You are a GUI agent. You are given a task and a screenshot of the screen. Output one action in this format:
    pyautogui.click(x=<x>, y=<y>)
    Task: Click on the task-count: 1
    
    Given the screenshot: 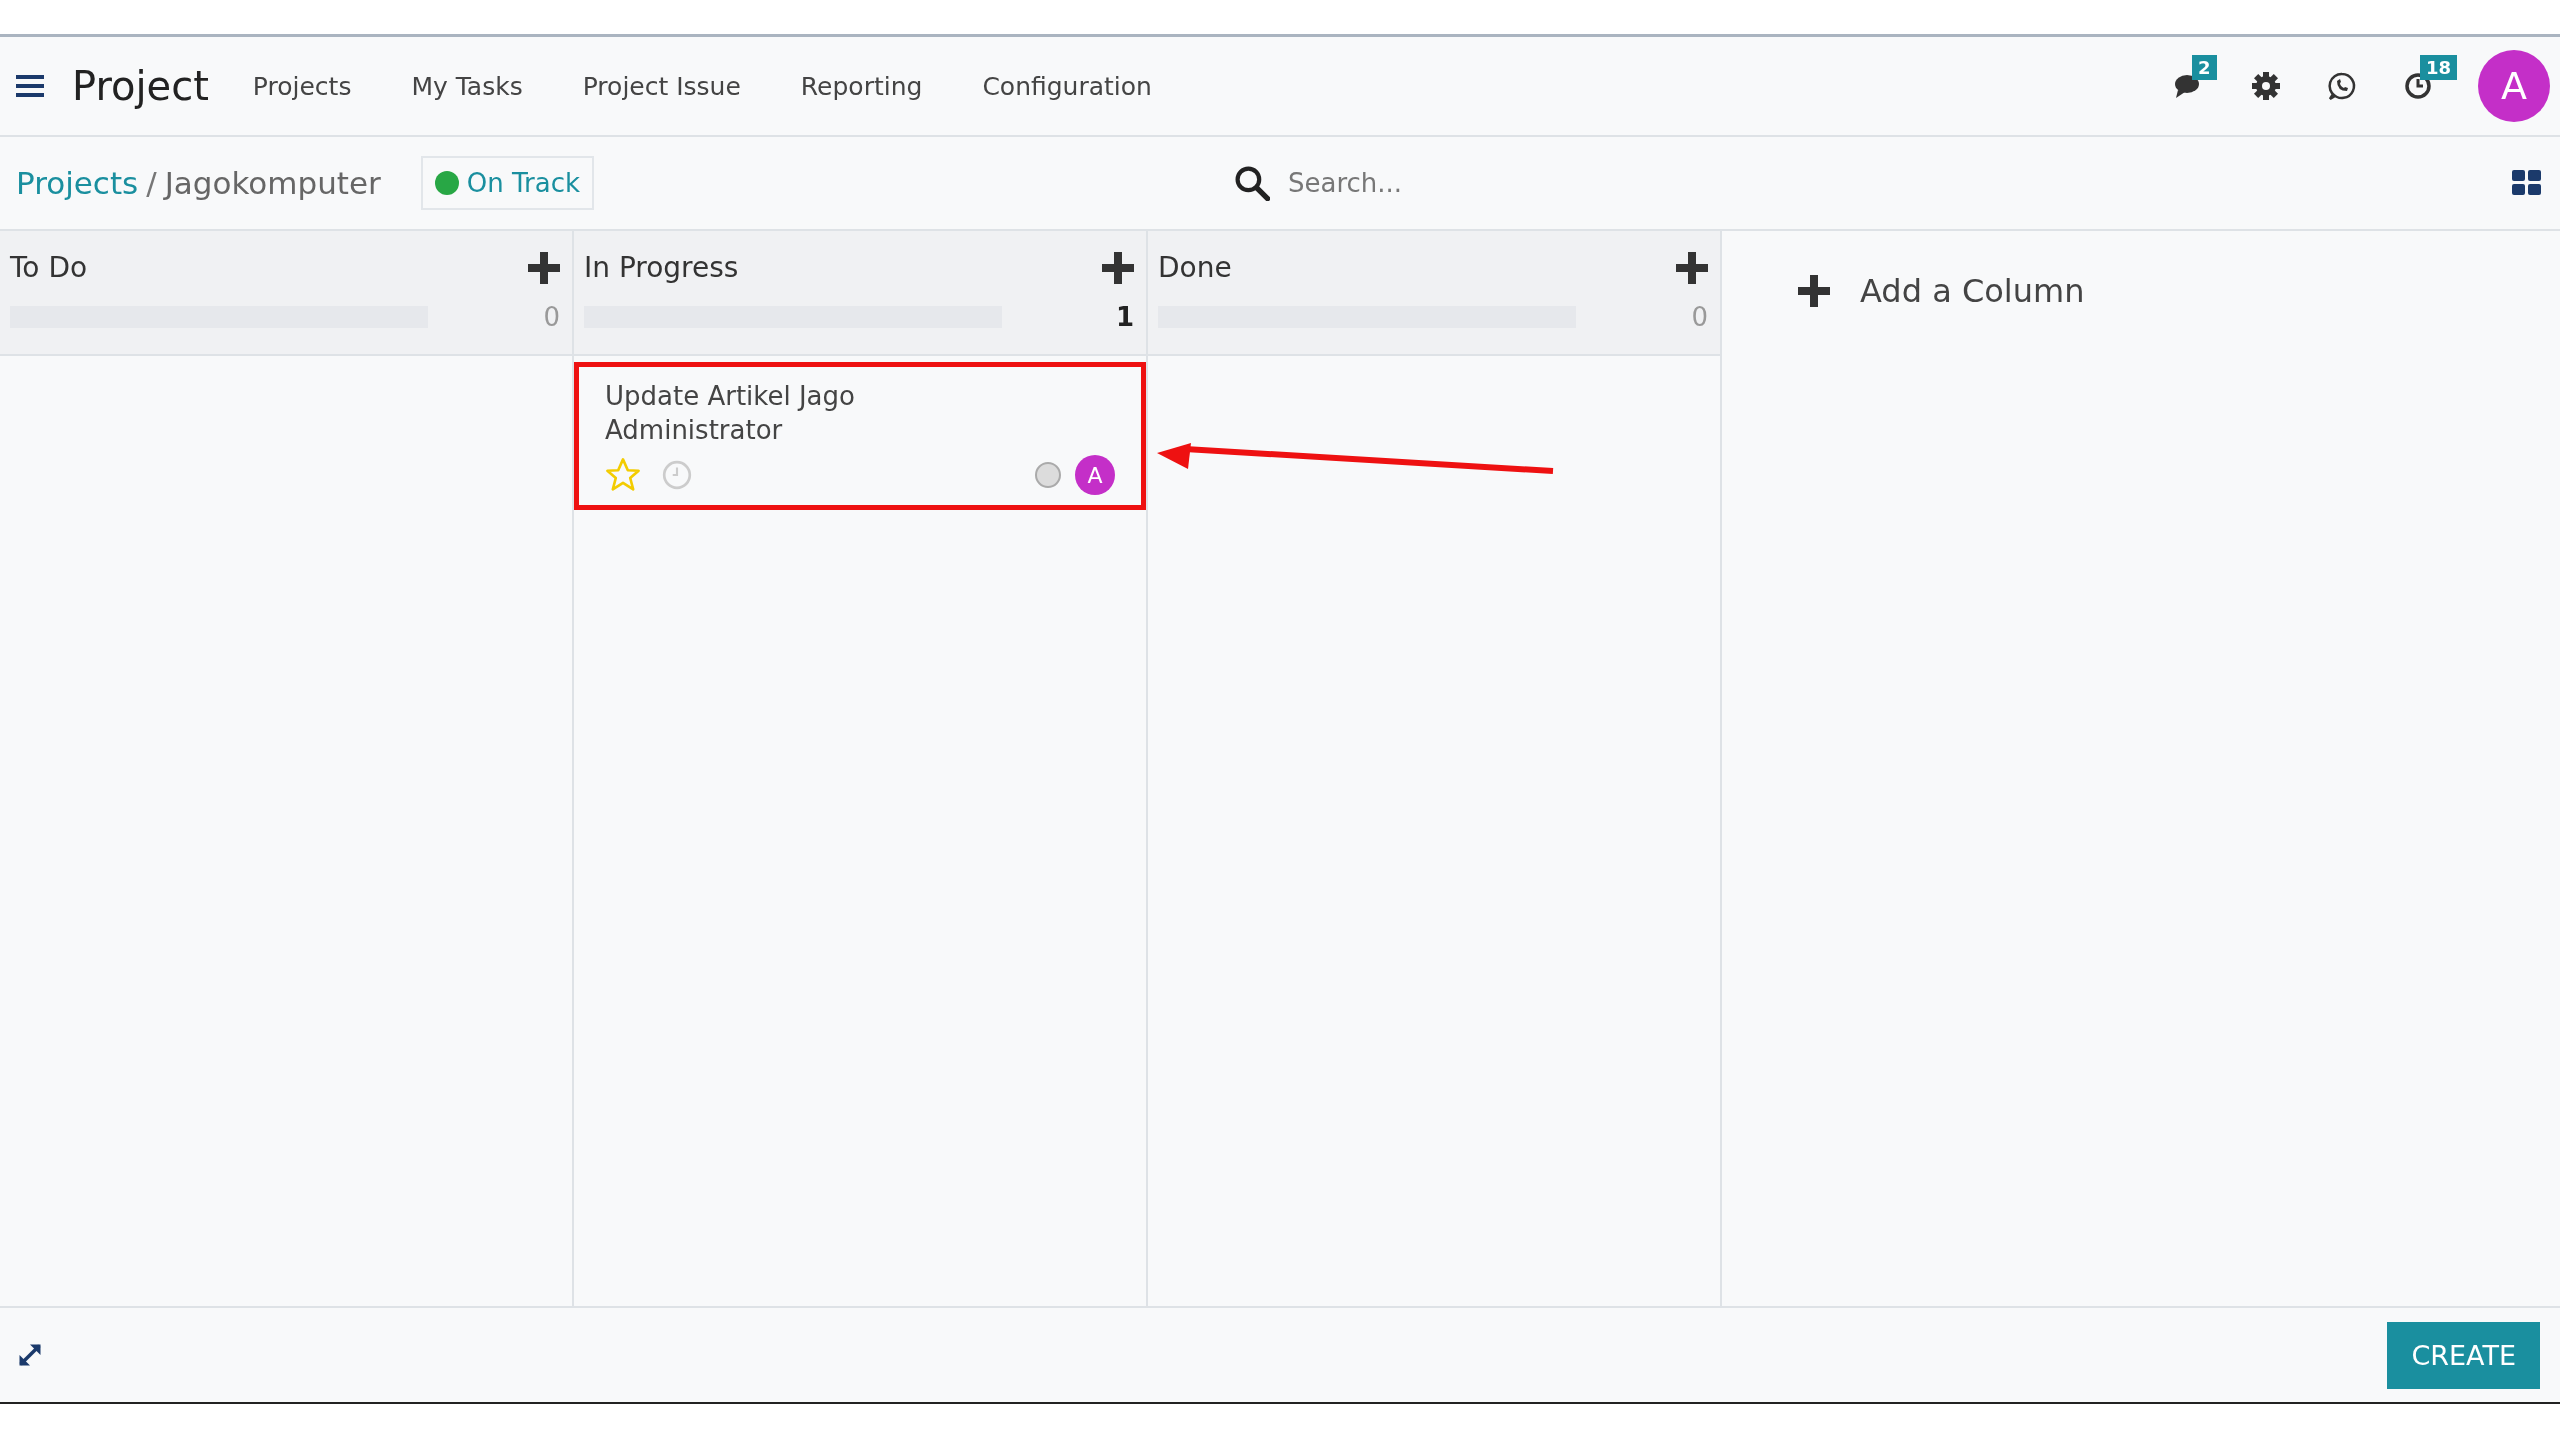 What is the action you would take?
    pyautogui.click(x=1124, y=317)
    